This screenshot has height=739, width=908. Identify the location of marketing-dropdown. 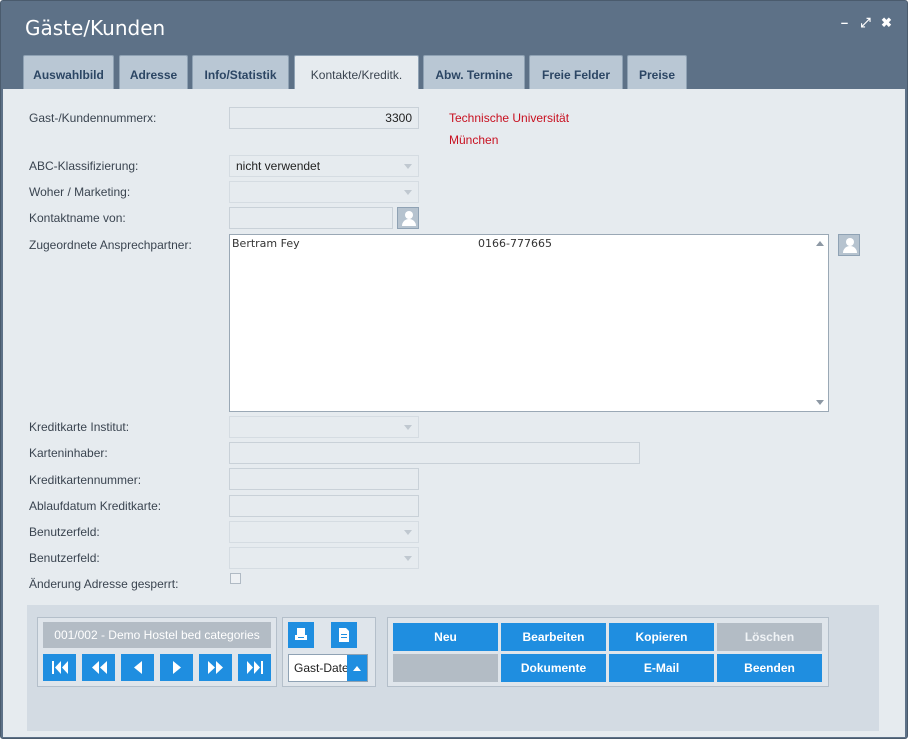
(324, 192).